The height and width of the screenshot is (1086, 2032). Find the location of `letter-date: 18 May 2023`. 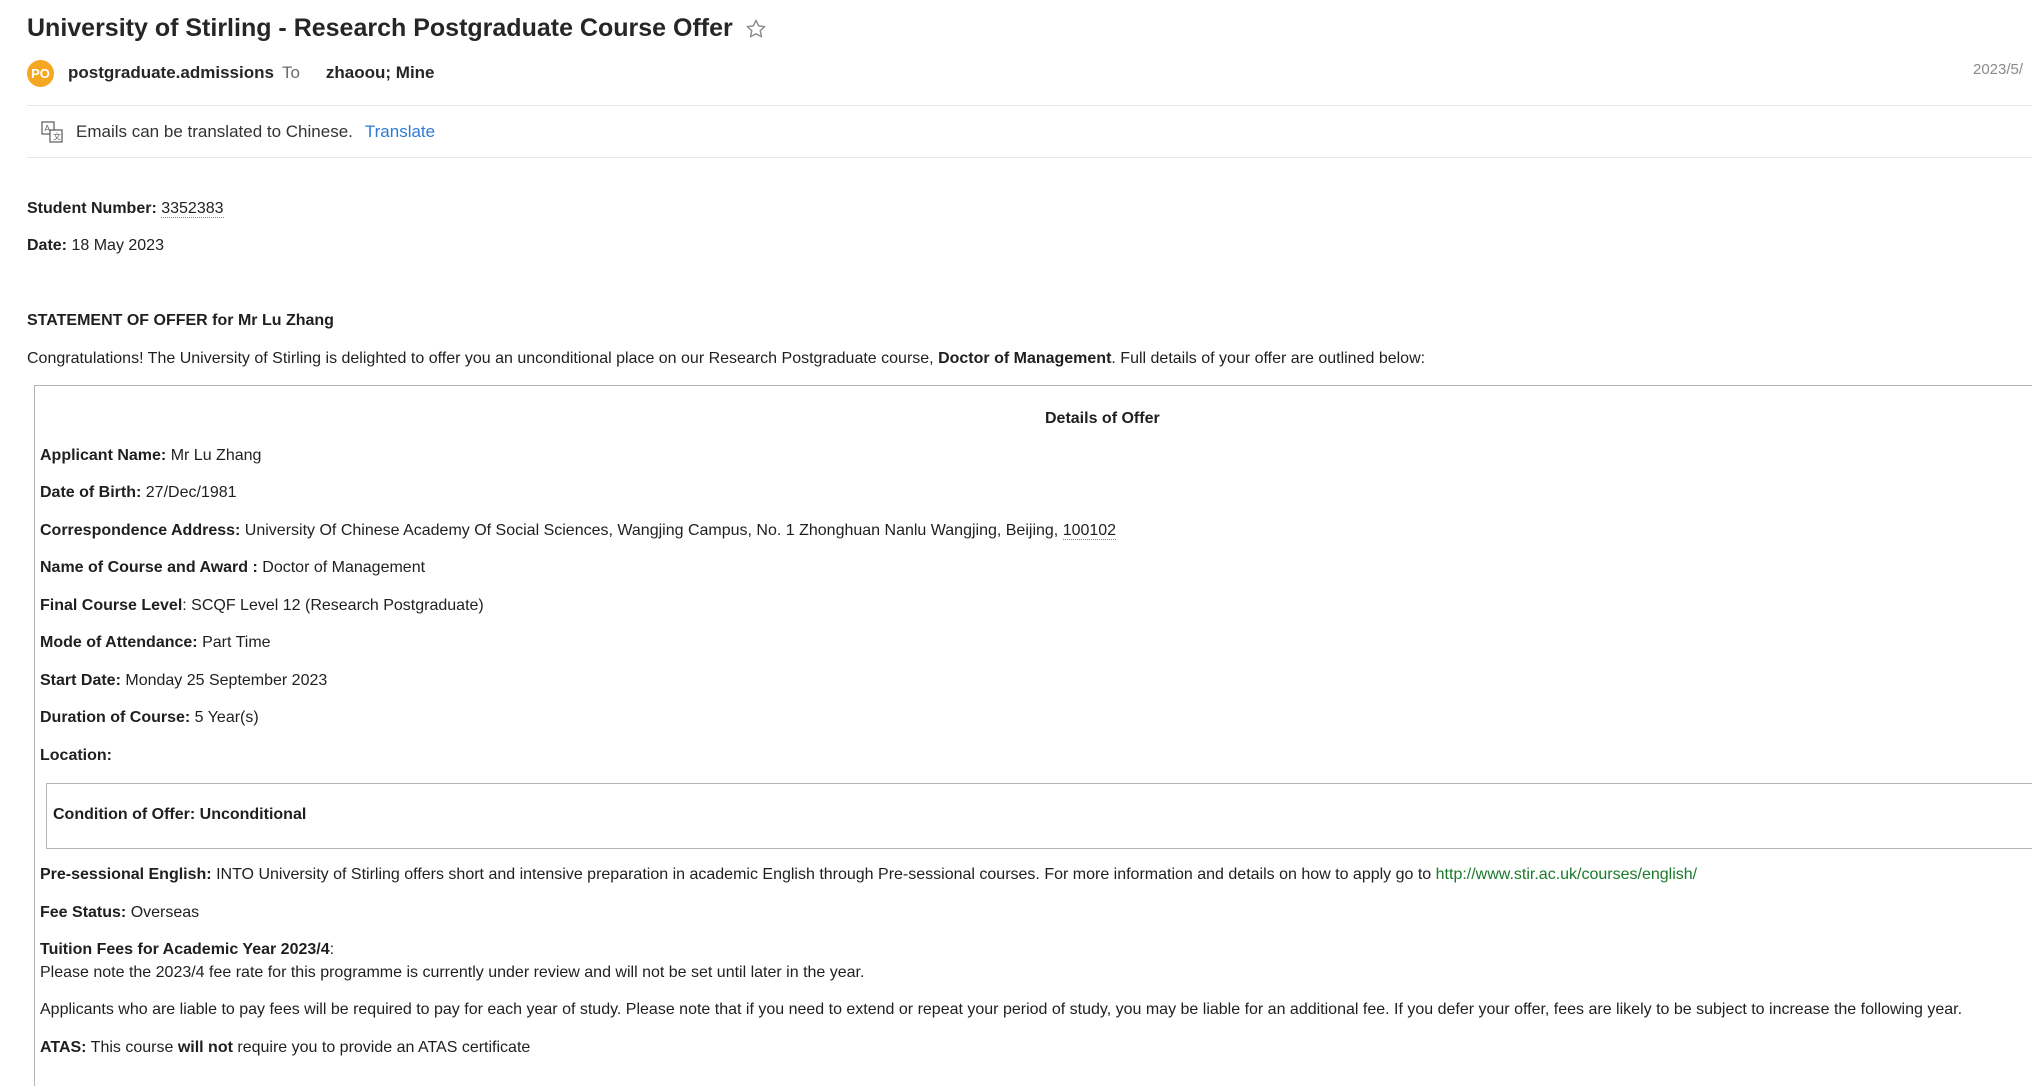

letter-date: 18 May 2023 is located at coordinates (117, 245).